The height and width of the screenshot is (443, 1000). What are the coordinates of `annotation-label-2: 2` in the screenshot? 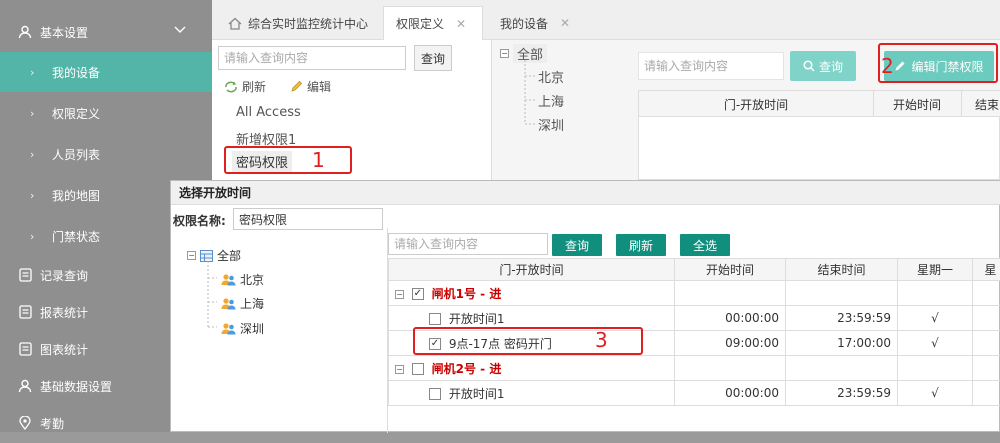 It's located at (887, 66).